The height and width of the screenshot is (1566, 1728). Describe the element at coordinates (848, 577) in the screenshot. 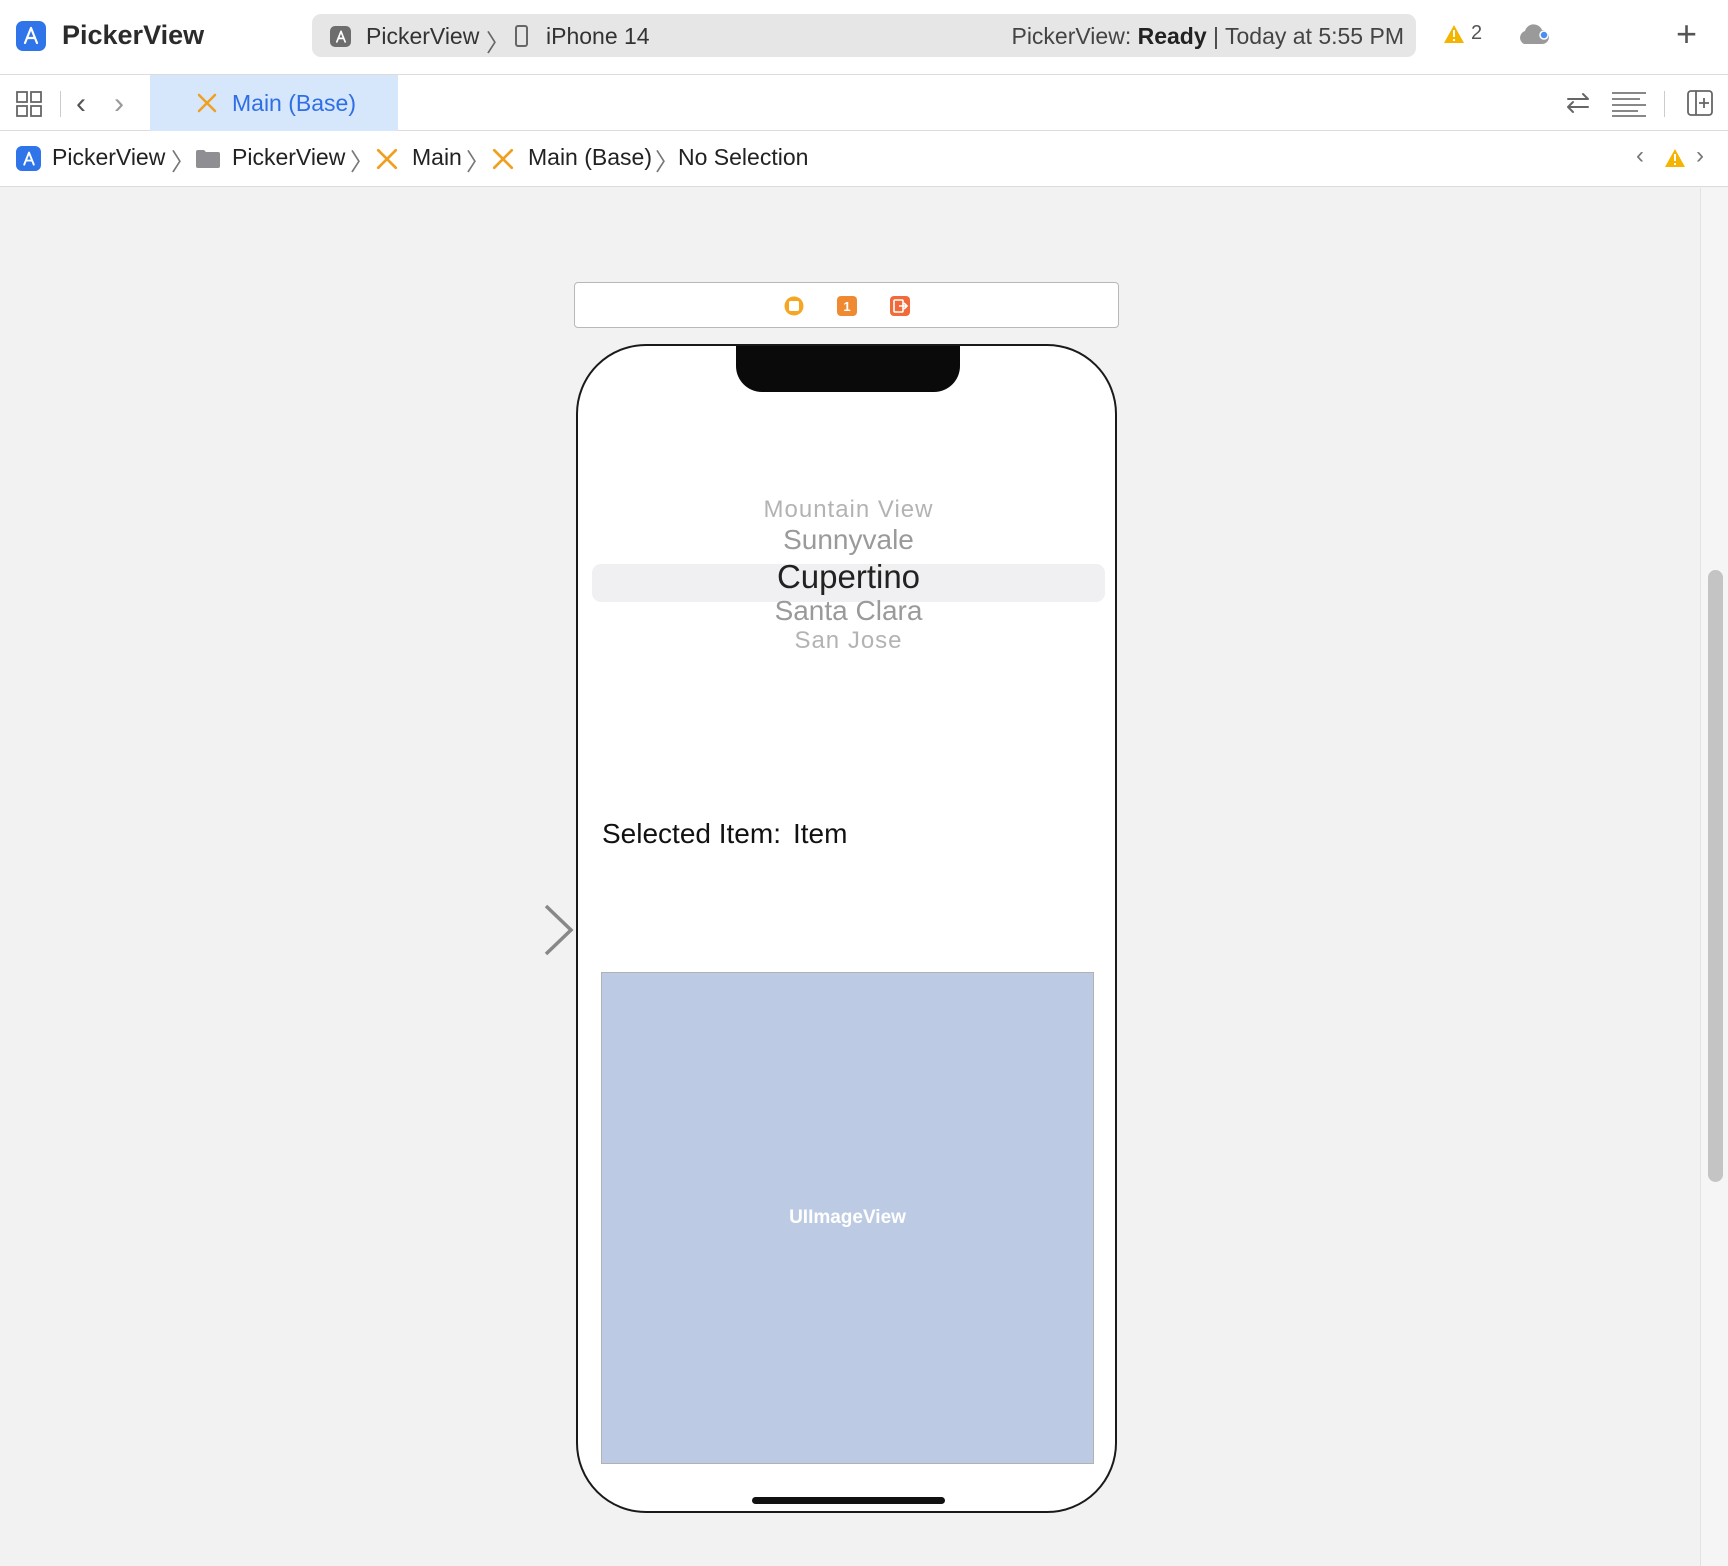

I see `picker-row-selected: Cupertino` at that location.